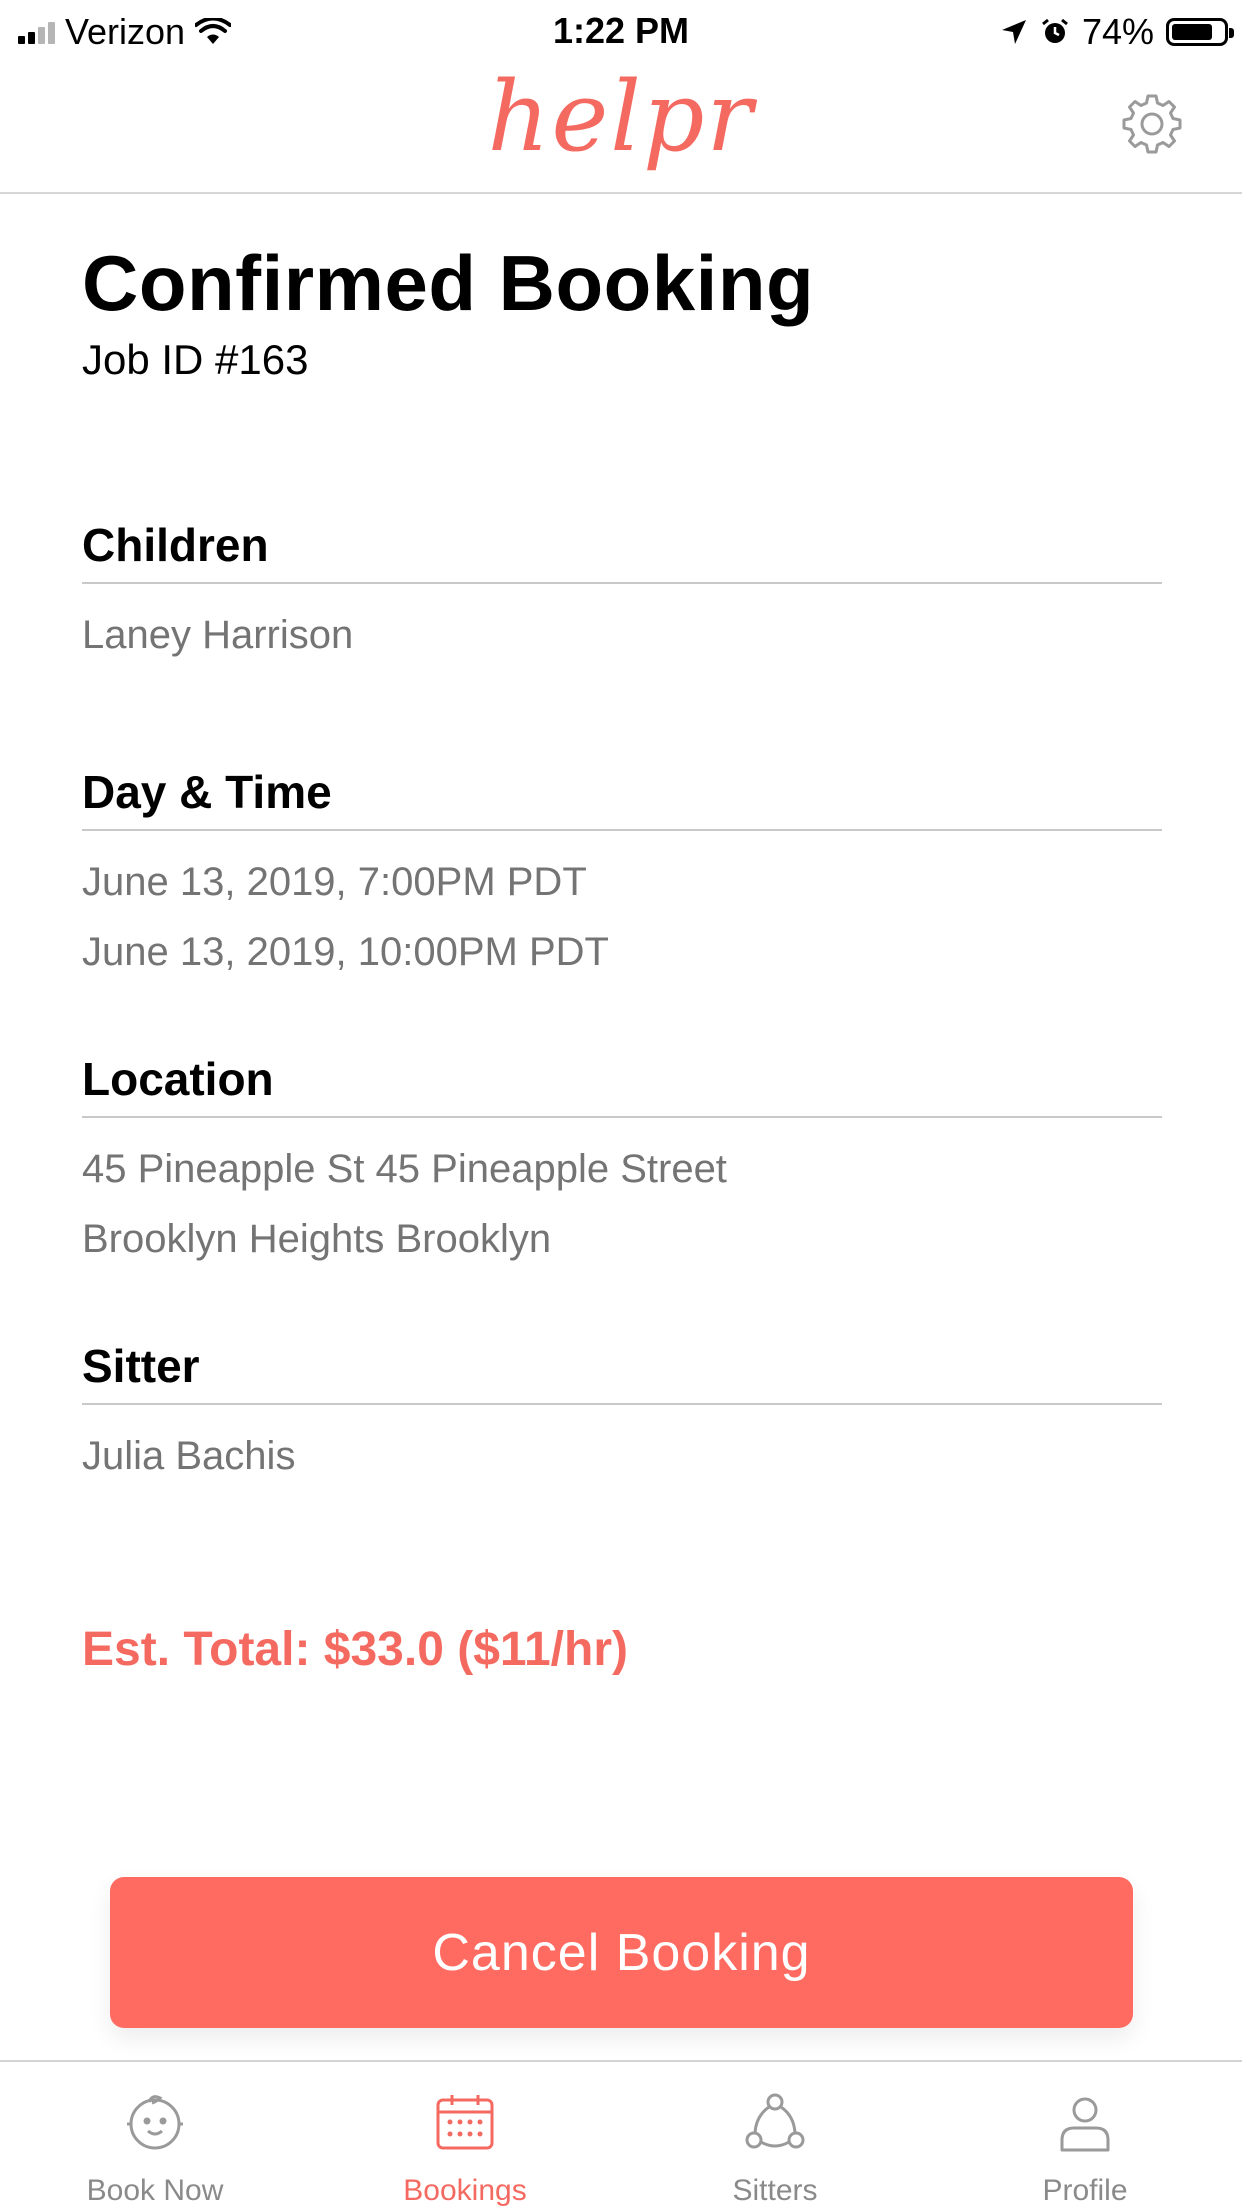  I want to click on battery-percent: 74%, so click(1117, 31).